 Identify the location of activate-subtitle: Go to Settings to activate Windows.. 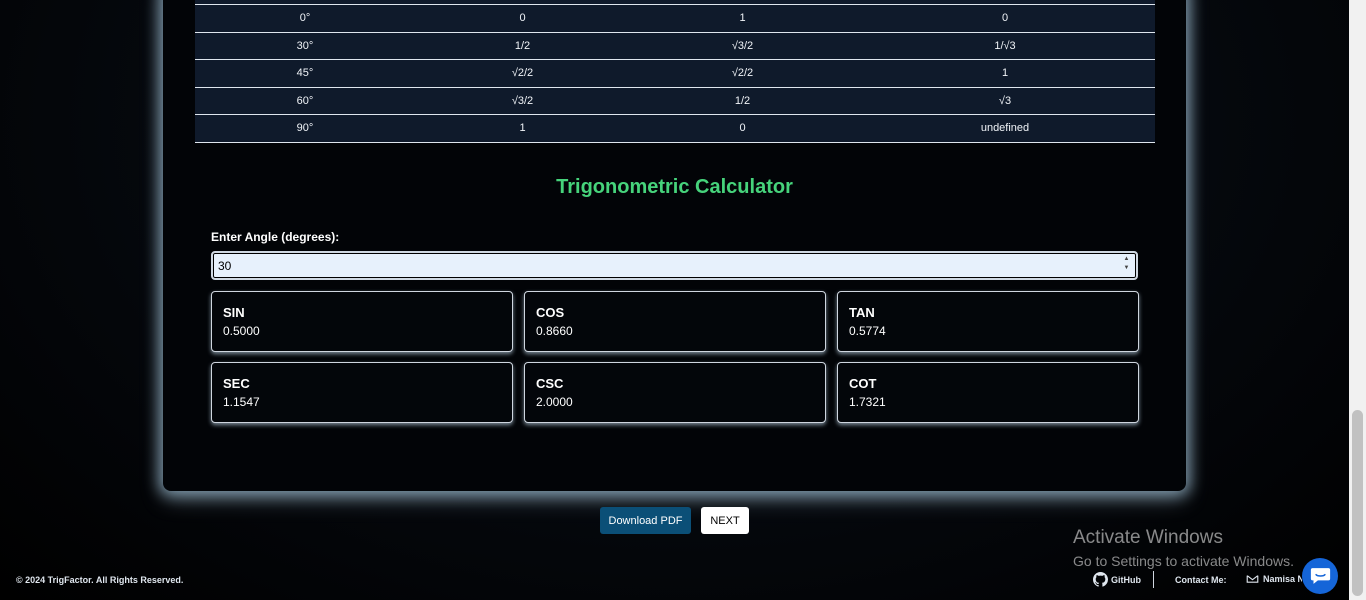
(1183, 561).